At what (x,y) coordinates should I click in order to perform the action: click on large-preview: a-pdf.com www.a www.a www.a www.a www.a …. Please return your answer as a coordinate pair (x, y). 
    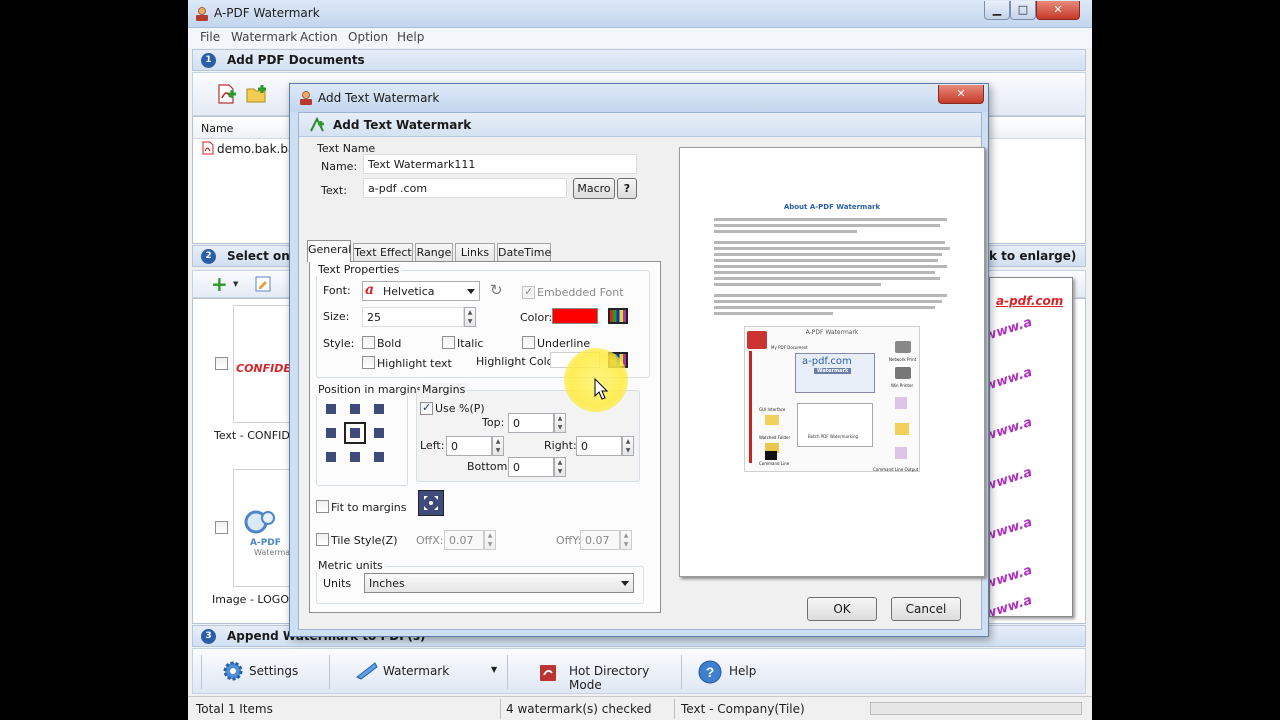
    Looking at the image, I should click on (1031, 447).